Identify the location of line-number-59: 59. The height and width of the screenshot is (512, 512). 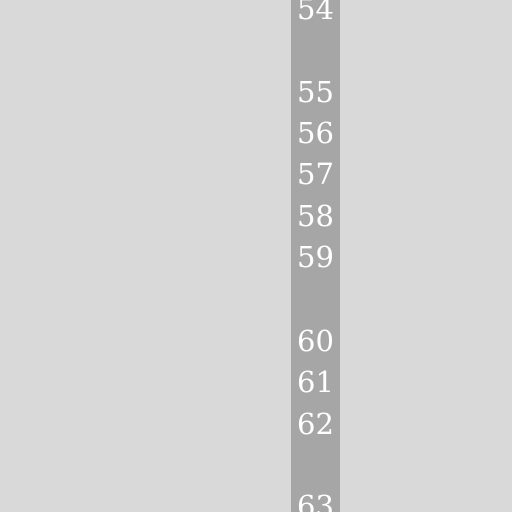
(315, 257).